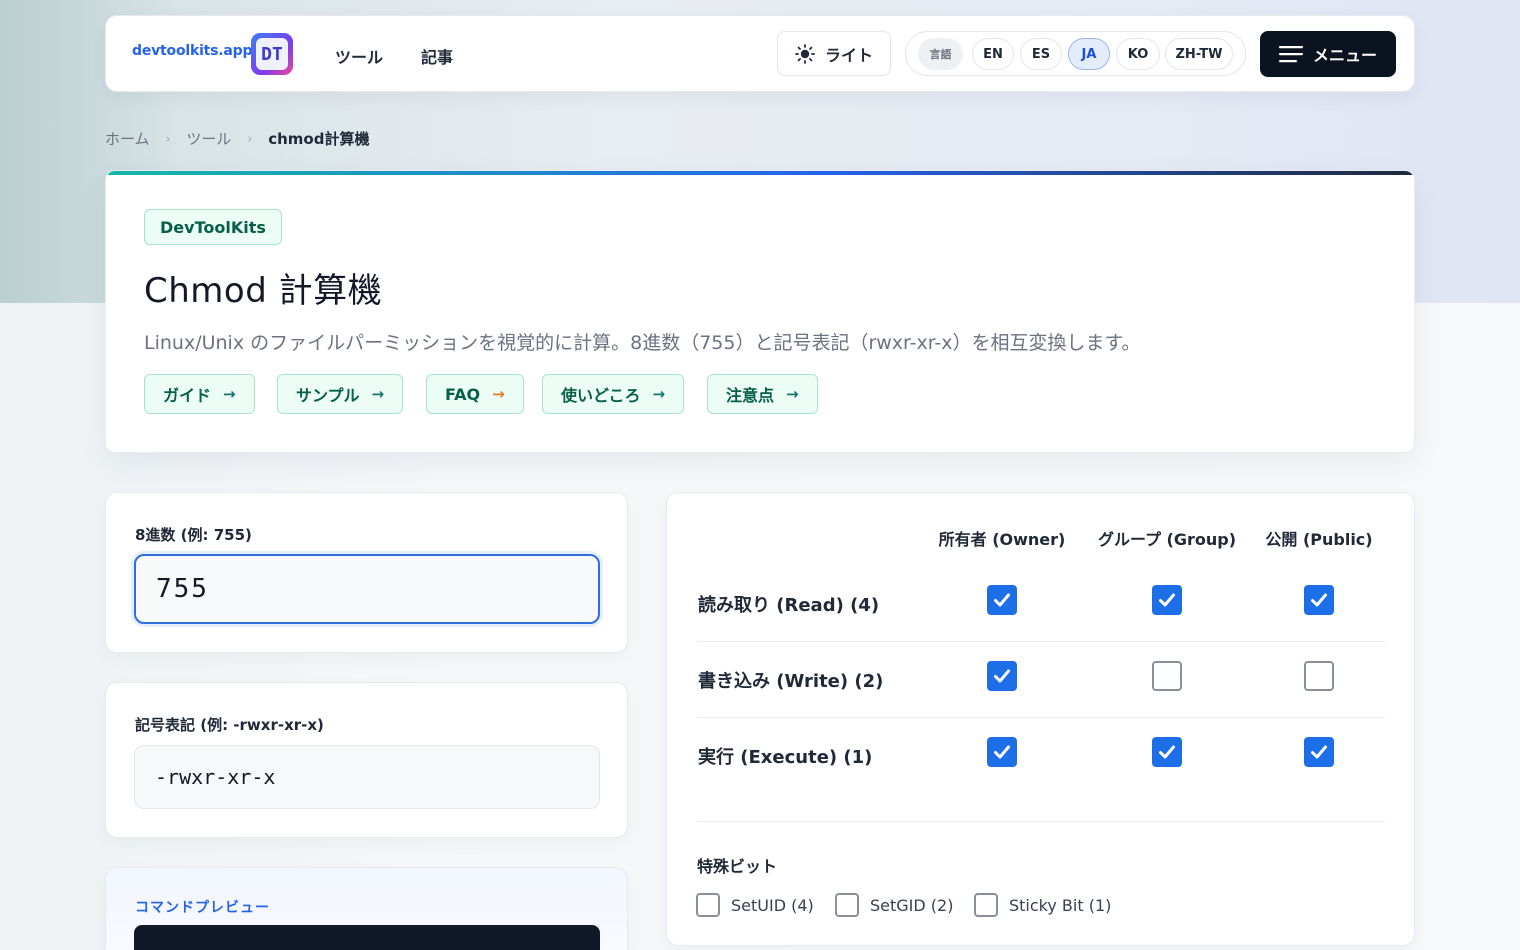  What do you see at coordinates (319, 139) in the screenshot?
I see `breadcrumb-current: chmod計算機` at bounding box center [319, 139].